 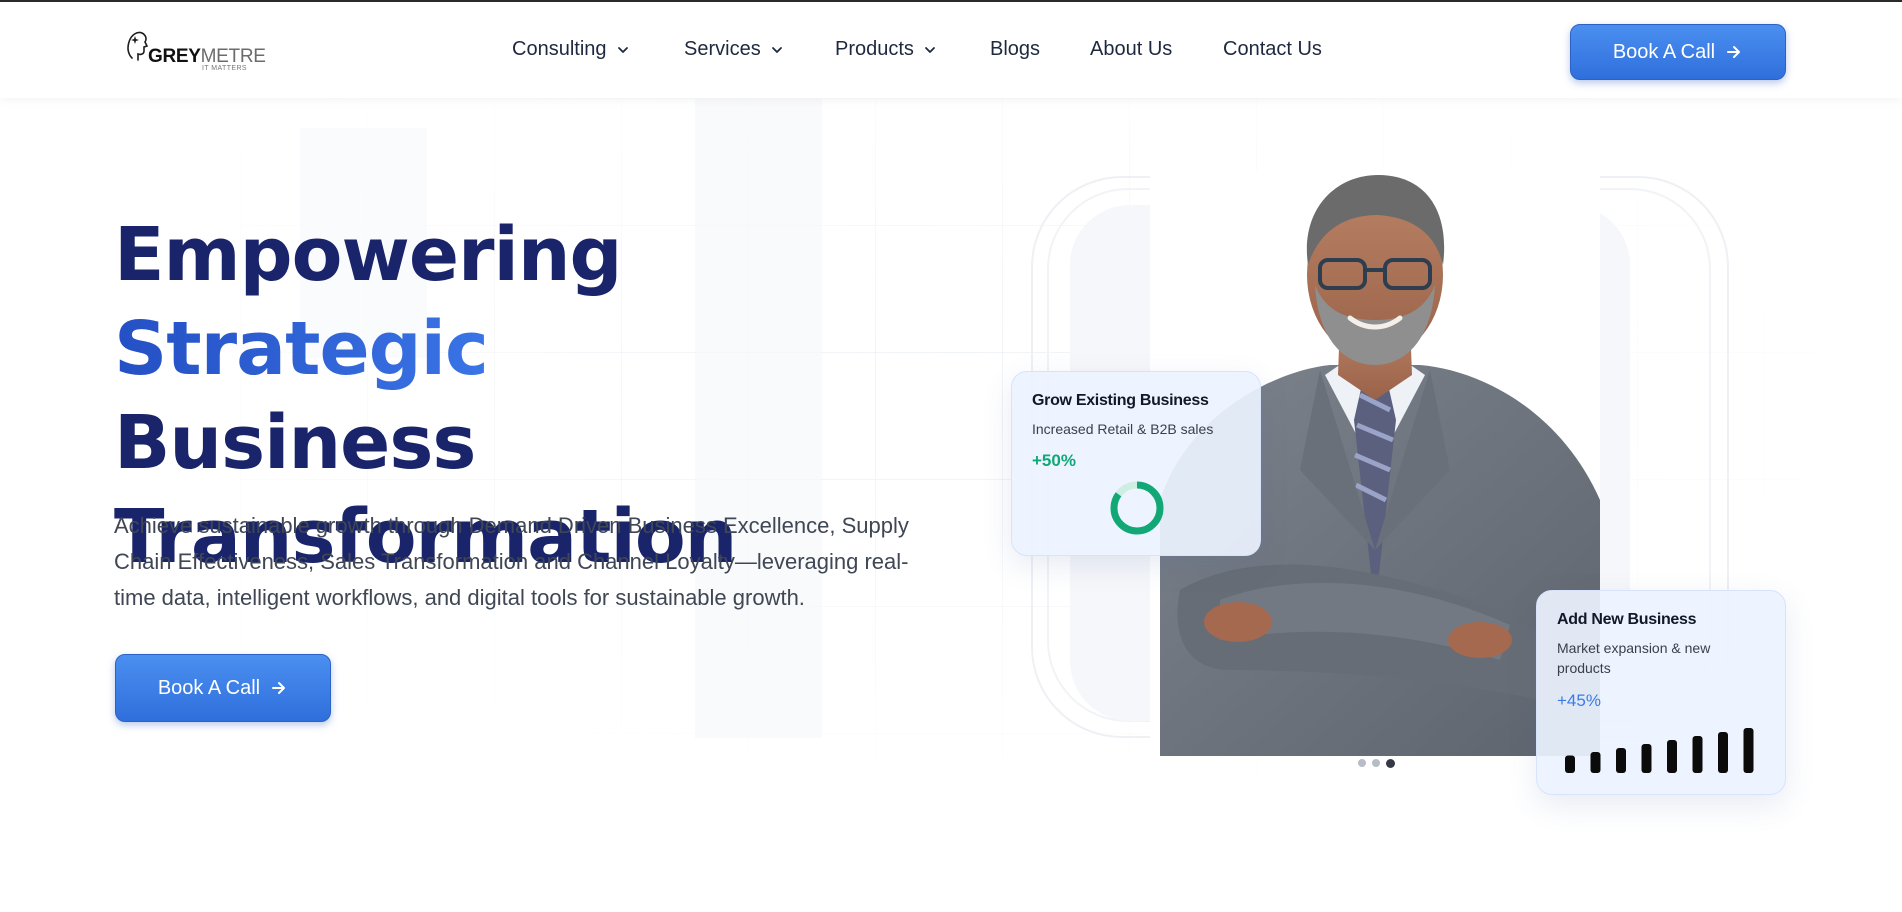 I want to click on nav-item-about-us: About Us, so click(x=1131, y=49).